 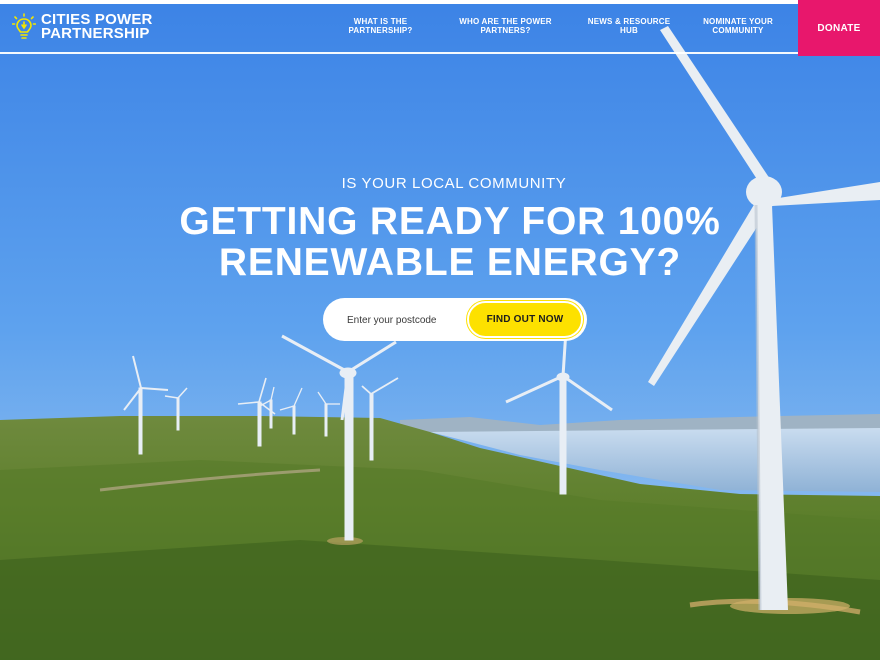 What do you see at coordinates (839, 28) in the screenshot?
I see `donate-button: DONATE` at bounding box center [839, 28].